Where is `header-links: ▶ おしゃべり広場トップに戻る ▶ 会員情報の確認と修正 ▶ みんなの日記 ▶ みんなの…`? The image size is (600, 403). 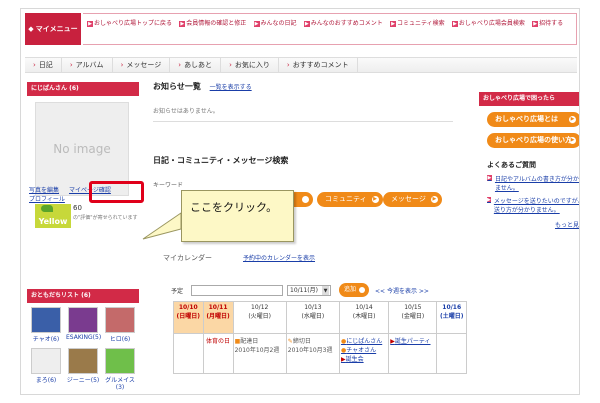
header-links: ▶ おしゃべり広場トップに戻る ▶ 会員情報の確認と修正 ▶ みんなの日記 ▶ みんなの… is located at coordinates (330, 29).